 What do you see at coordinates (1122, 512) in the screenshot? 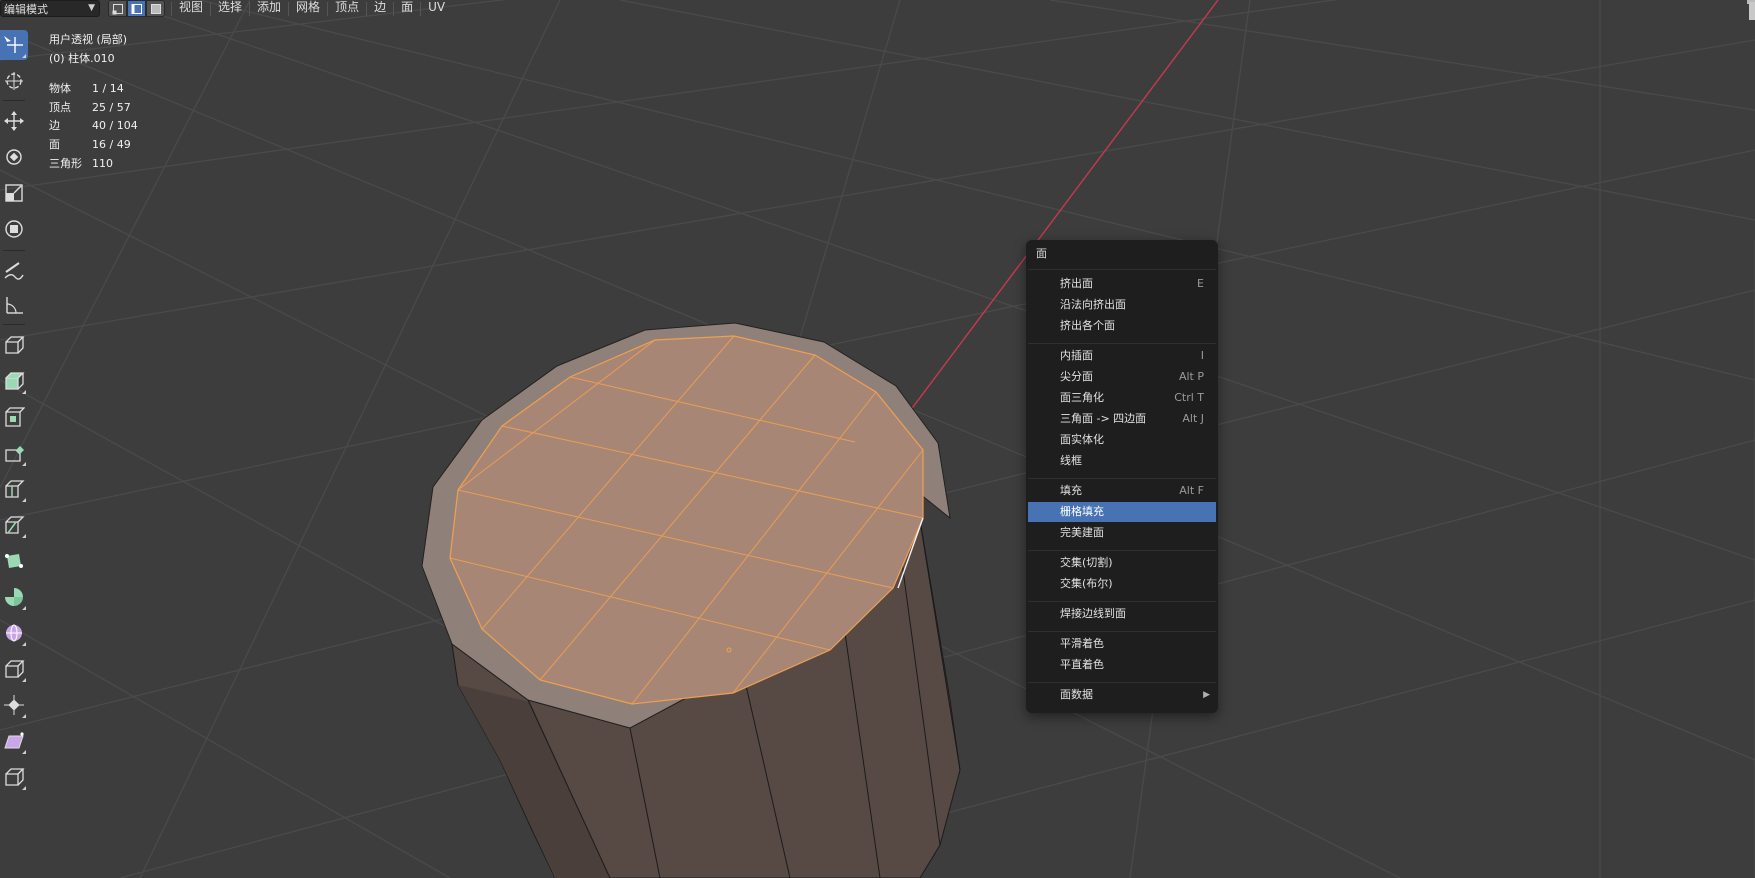
I see `menu-item-grid-fill: 栅格填充` at bounding box center [1122, 512].